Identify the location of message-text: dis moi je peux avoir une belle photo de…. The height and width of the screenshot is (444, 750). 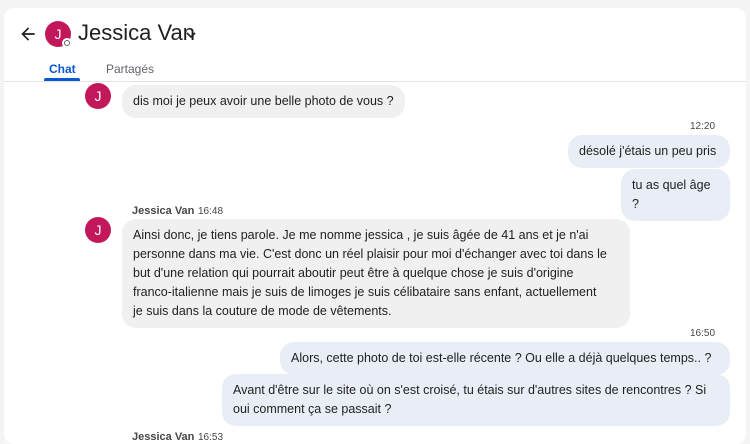
(263, 101).